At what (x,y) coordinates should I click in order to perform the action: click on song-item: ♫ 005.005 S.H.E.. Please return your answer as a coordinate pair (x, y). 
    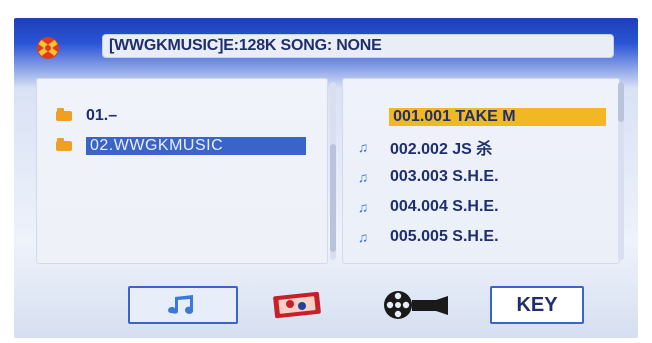
    Looking at the image, I should click on (478, 237).